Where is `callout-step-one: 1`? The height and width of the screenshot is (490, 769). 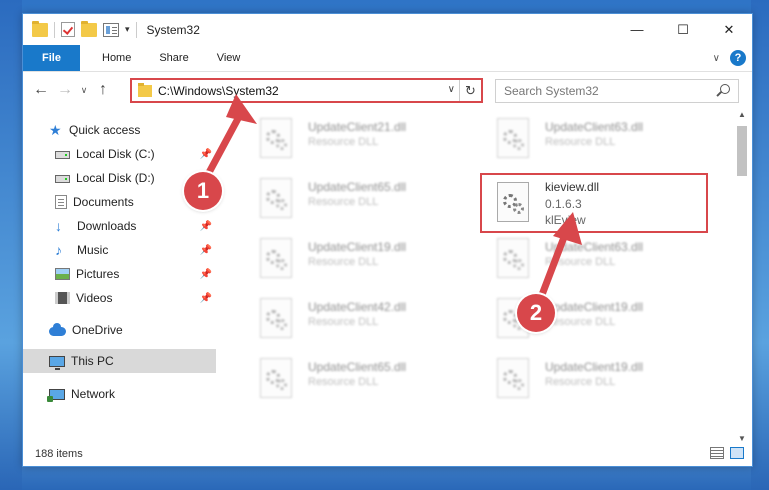
callout-step-one: 1 is located at coordinates (203, 191).